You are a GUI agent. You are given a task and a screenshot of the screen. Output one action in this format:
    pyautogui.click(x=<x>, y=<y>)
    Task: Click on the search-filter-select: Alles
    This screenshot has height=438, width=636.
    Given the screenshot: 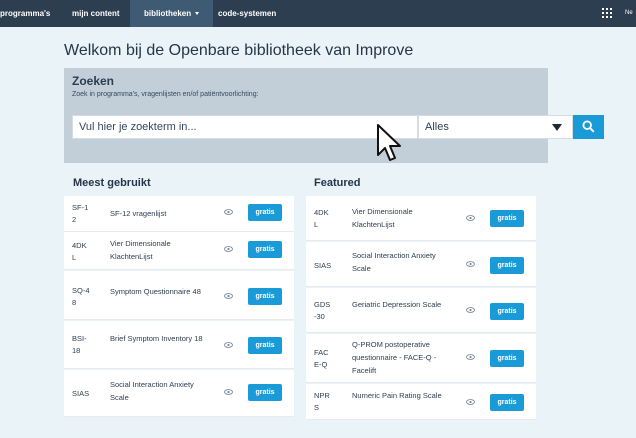 What is the action you would take?
    pyautogui.click(x=495, y=127)
    